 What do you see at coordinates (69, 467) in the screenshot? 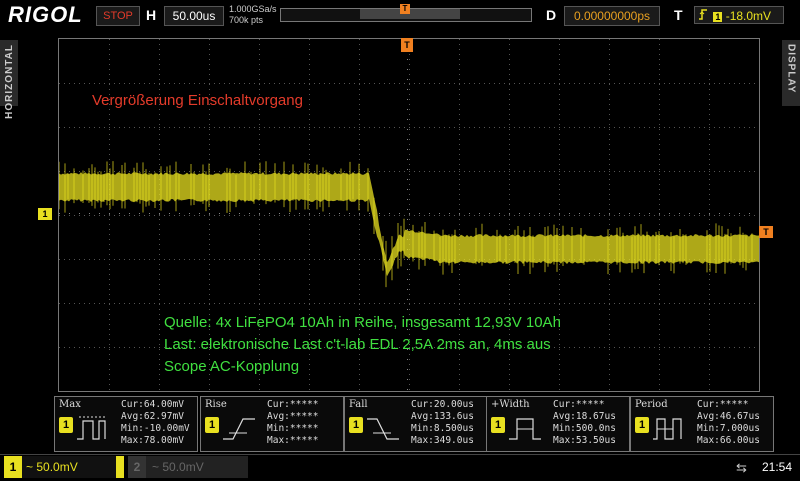
I see `ch1-scale-value: ~ 50.0mV` at bounding box center [69, 467].